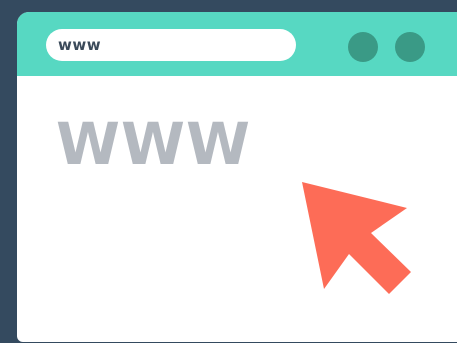 Image resolution: width=457 pixels, height=343 pixels. Describe the element at coordinates (153, 144) in the screenshot. I see `page-heading: WWW` at that location.